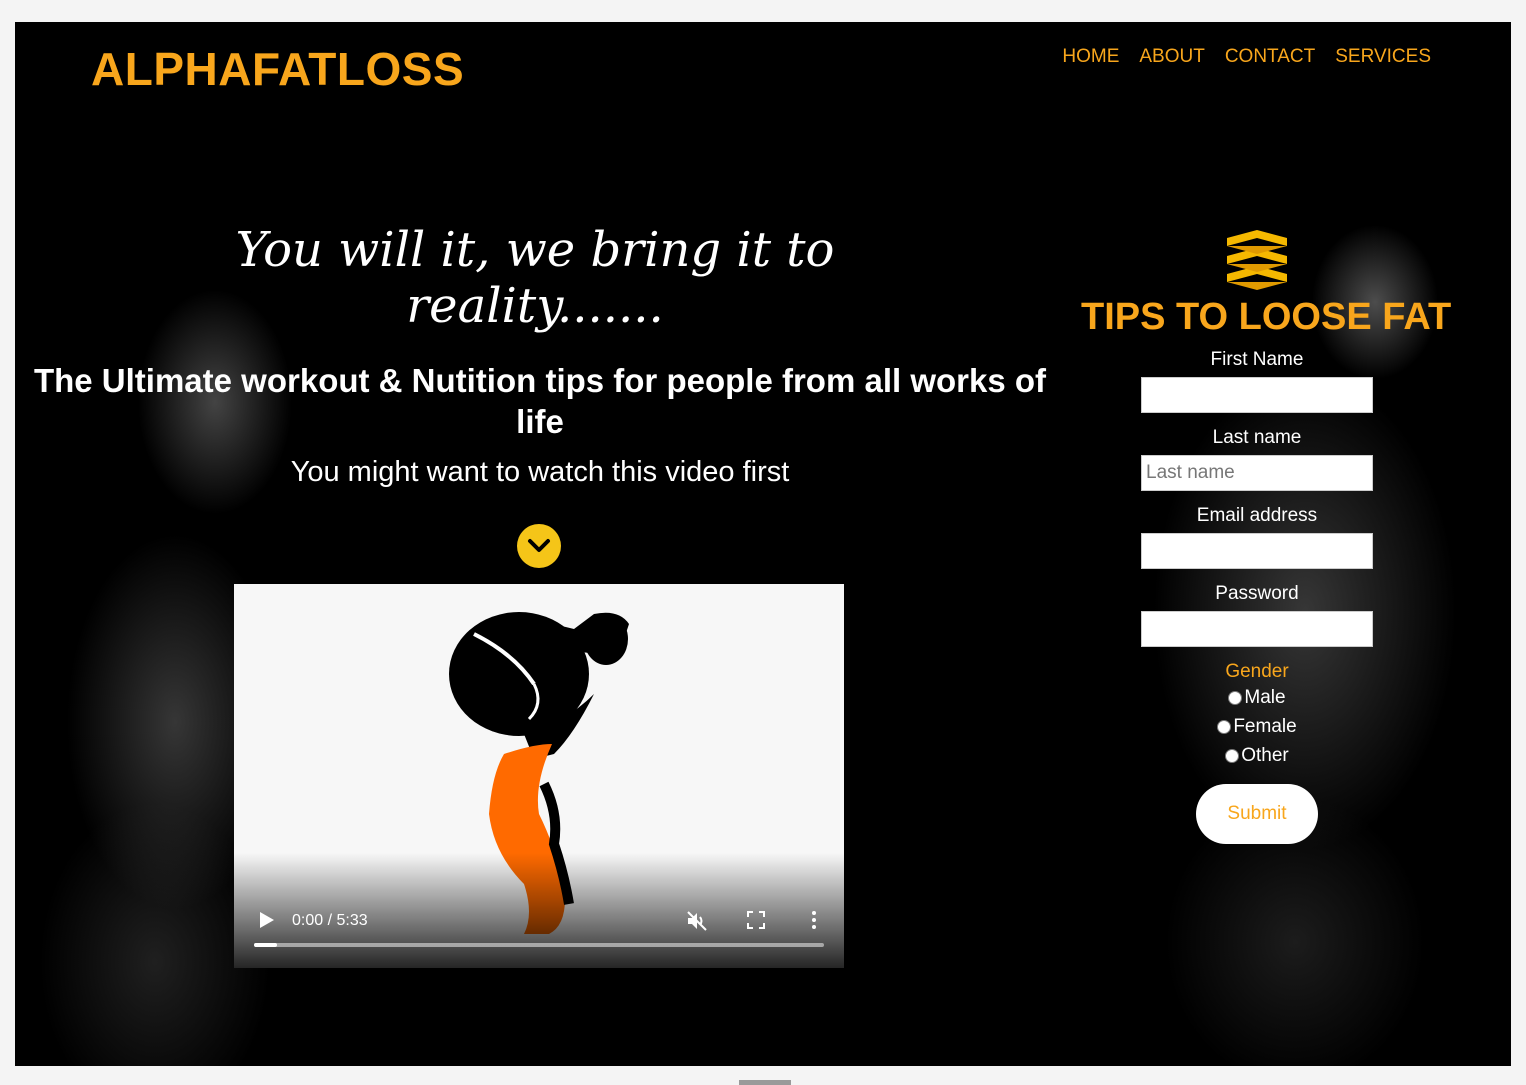  What do you see at coordinates (540, 472) in the screenshot?
I see `hero-subline: You might want to watch this video first` at bounding box center [540, 472].